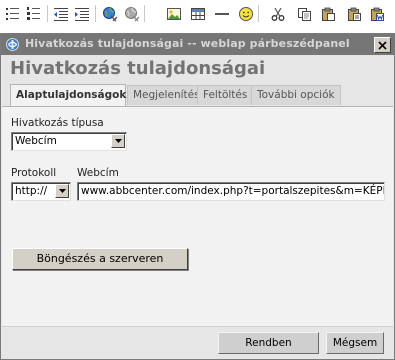 Image resolution: width=395 pixels, height=360 pixels. Describe the element at coordinates (109, 13) in the screenshot. I see `insert-link-icon` at that location.